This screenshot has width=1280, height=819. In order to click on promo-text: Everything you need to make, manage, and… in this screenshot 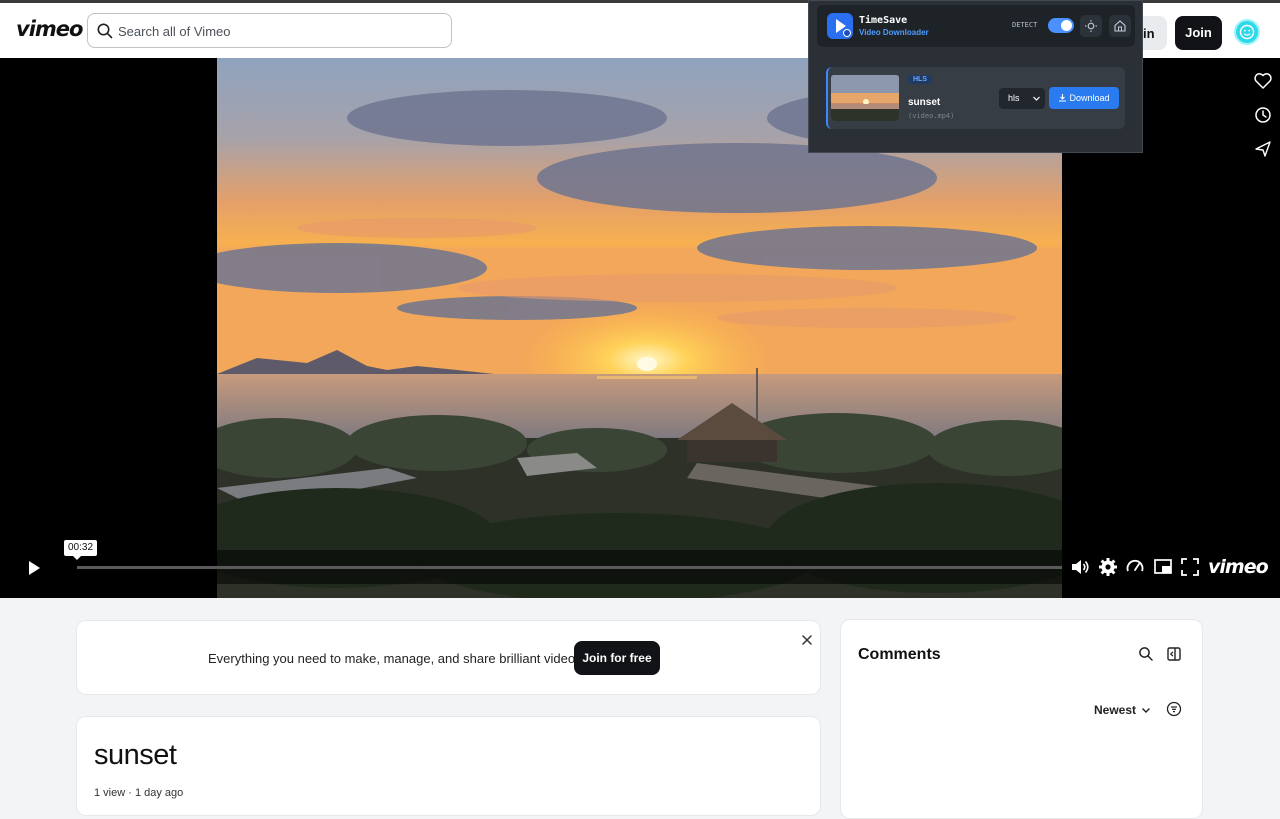, I will do `click(397, 658)`.